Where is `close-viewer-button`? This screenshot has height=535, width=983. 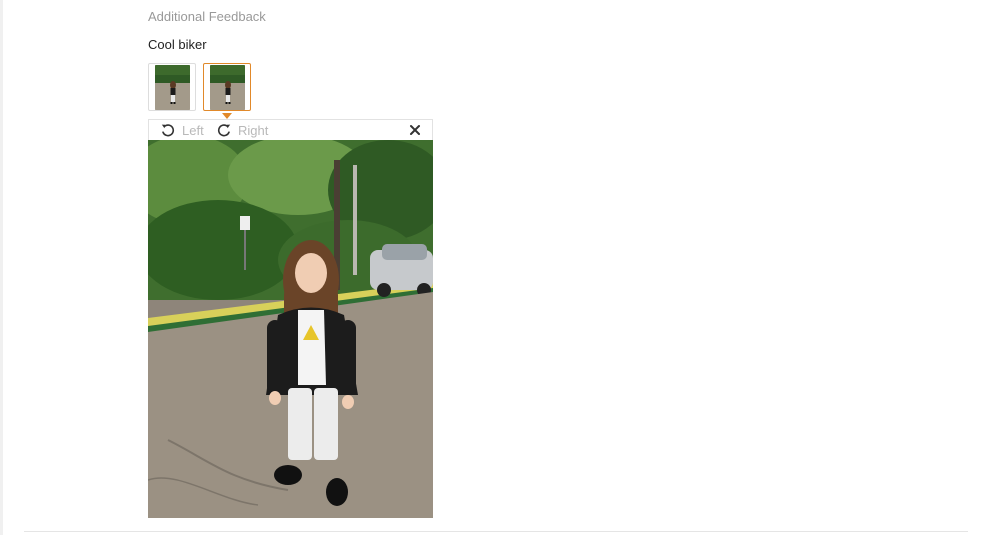 close-viewer-button is located at coordinates (415, 130).